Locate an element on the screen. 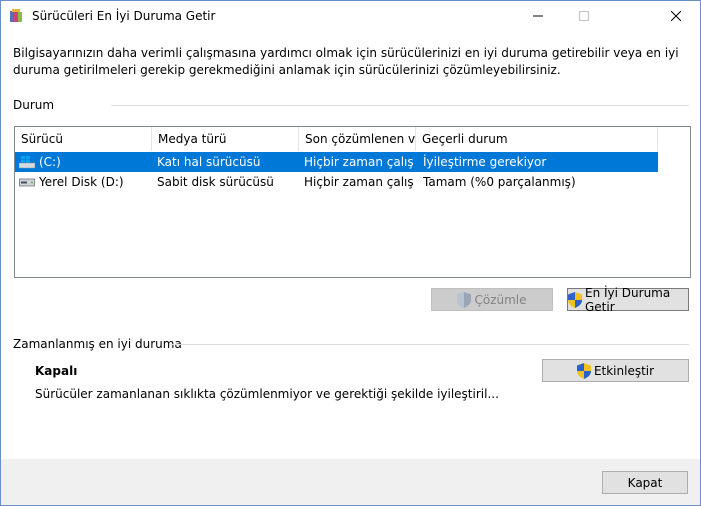 The image size is (701, 506). analyze-button: Çözümle is located at coordinates (492, 299).